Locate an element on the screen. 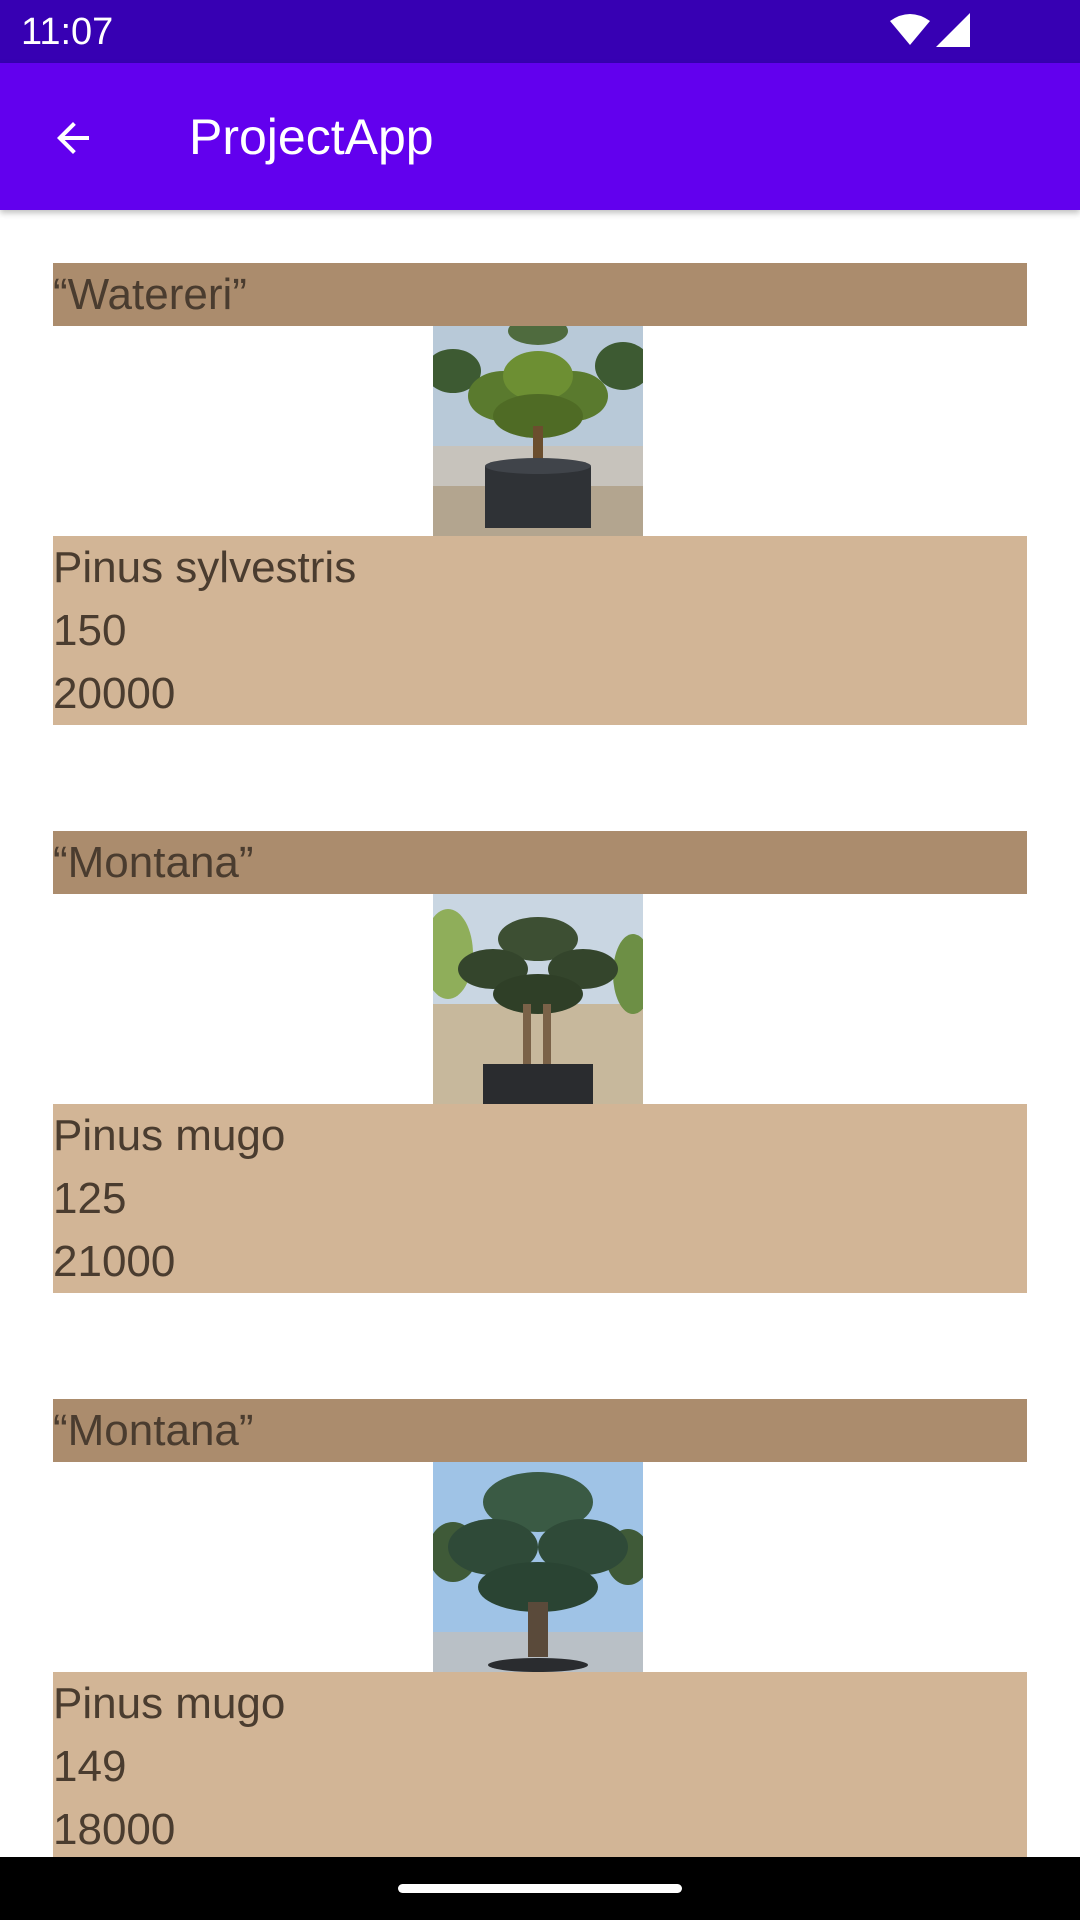 The width and height of the screenshot is (1080, 1920). plant-price: 18000 is located at coordinates (114, 1829).